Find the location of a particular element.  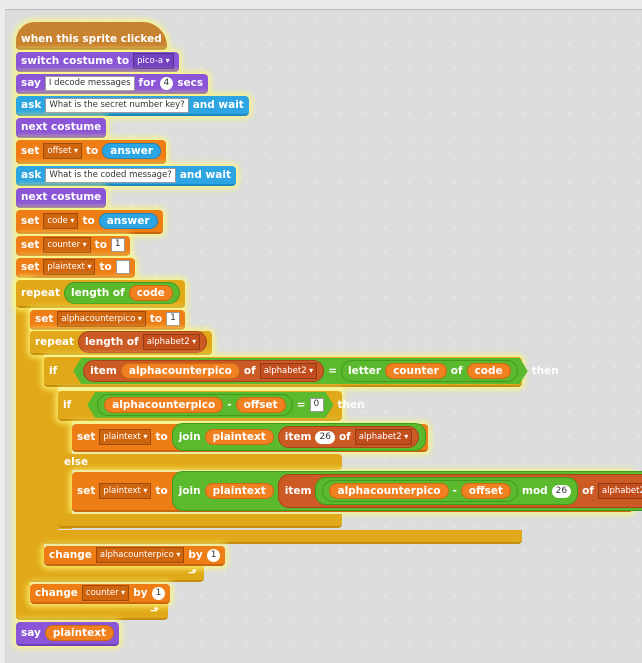

costume-dropdown: pico-a is located at coordinates (153, 61).